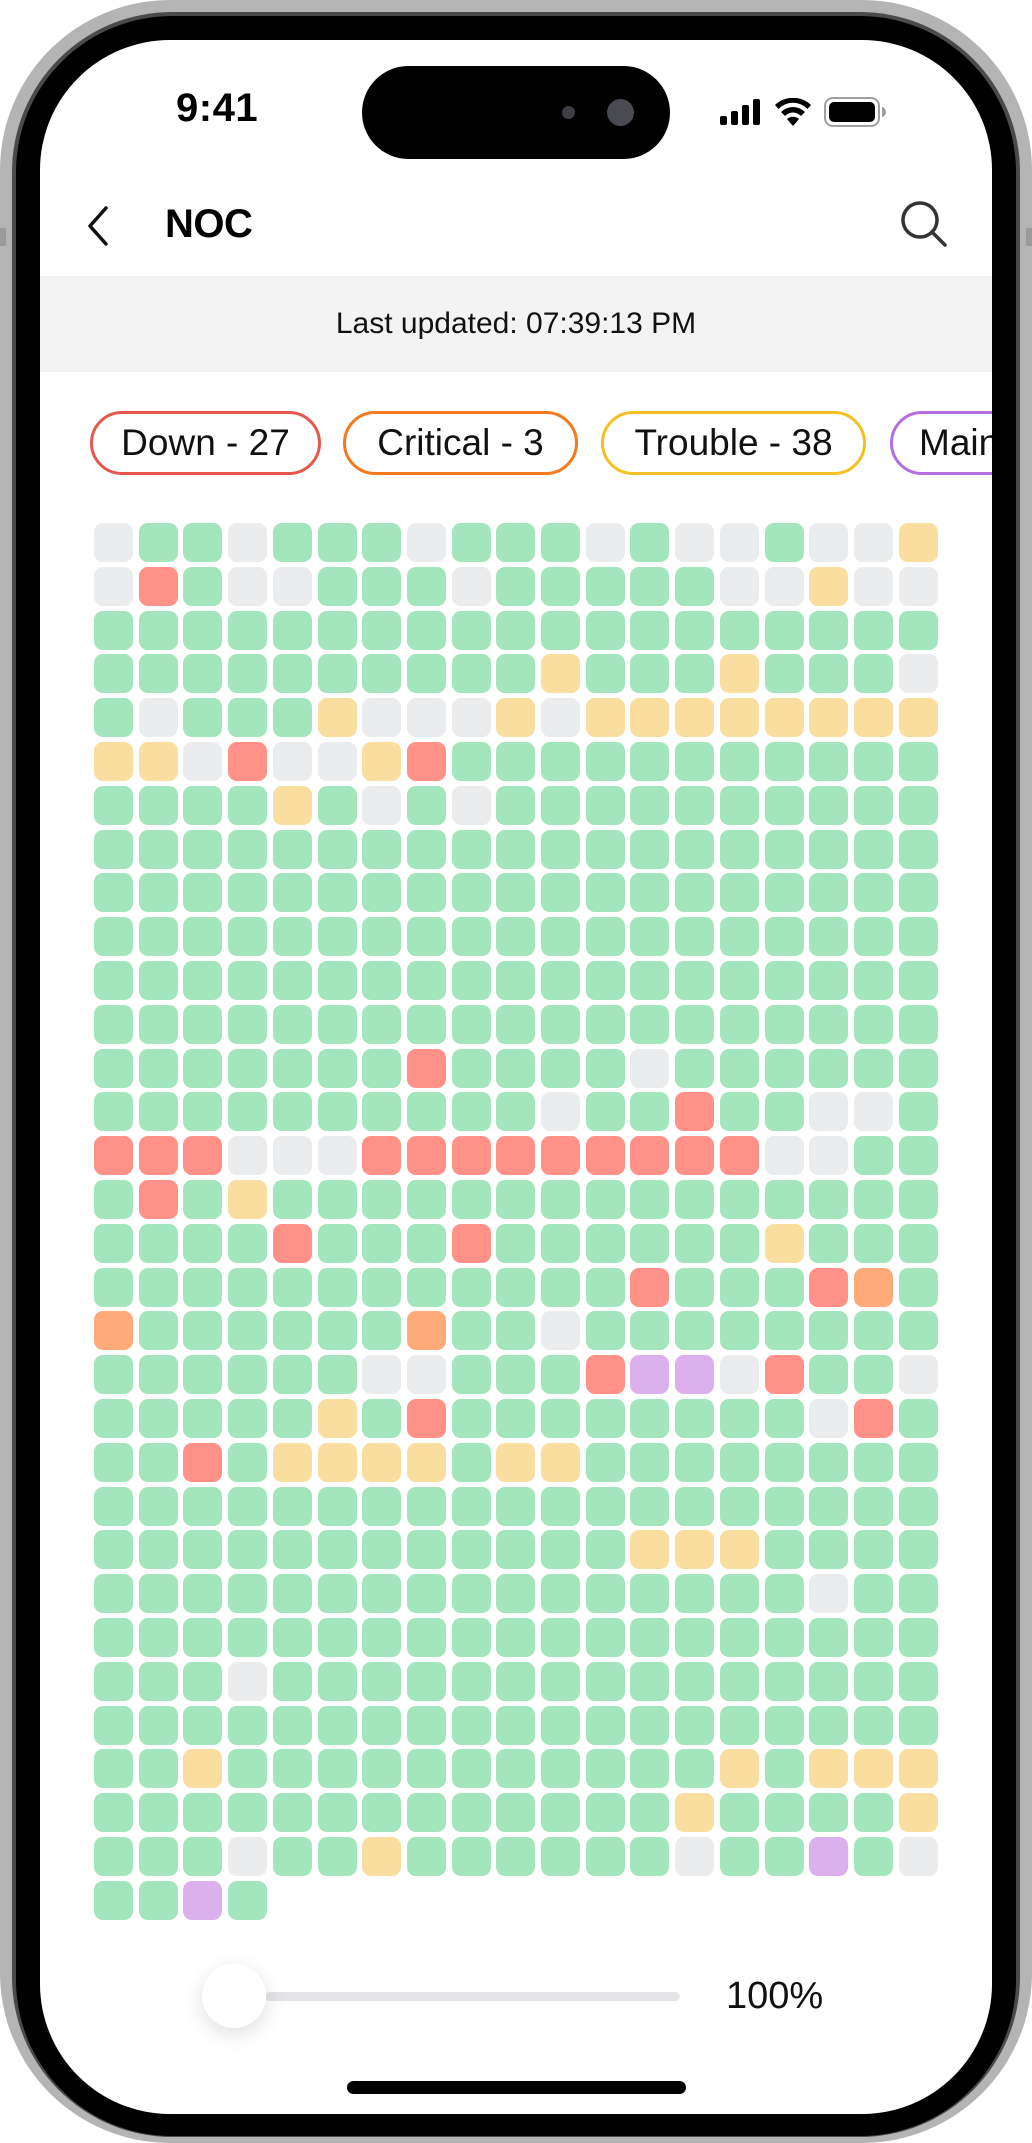  What do you see at coordinates (205, 443) in the screenshot?
I see `filter-chip-down: Down - 27` at bounding box center [205, 443].